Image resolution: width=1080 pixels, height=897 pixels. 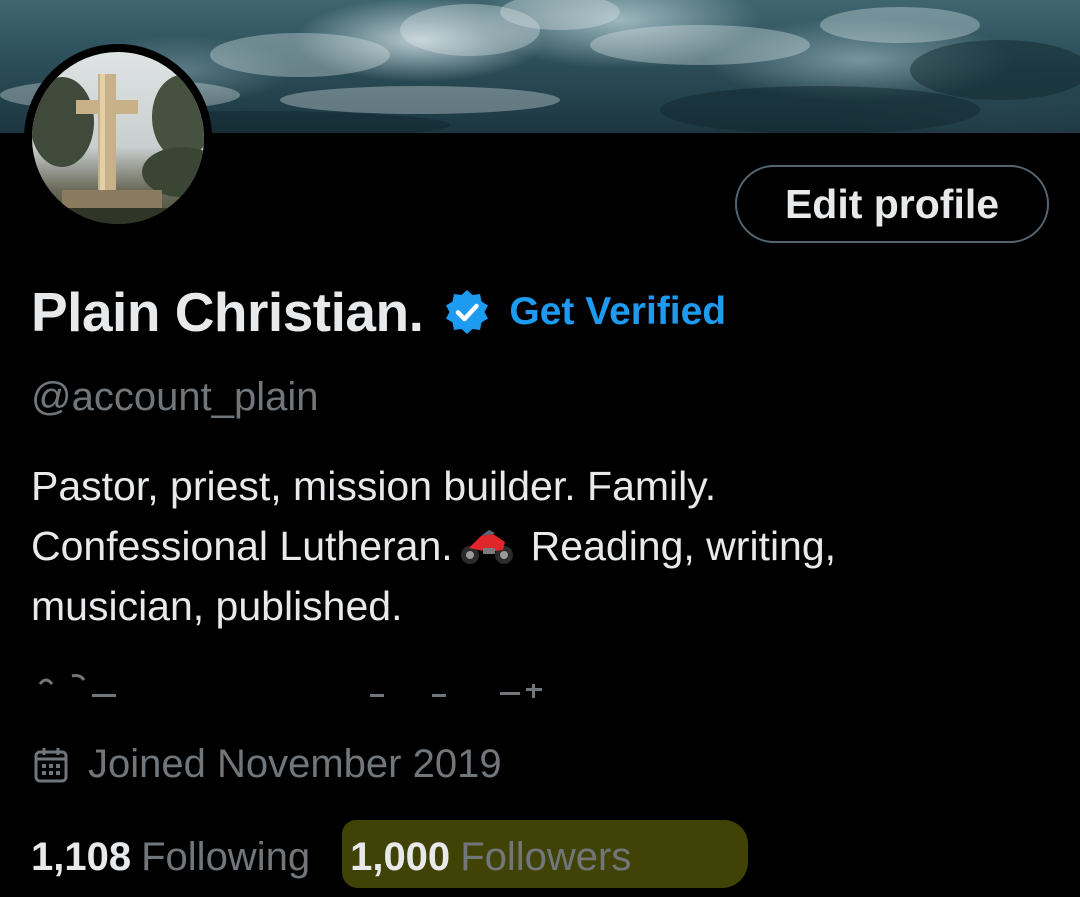 I want to click on joined-date-text: Joined November 2019, so click(x=295, y=764).